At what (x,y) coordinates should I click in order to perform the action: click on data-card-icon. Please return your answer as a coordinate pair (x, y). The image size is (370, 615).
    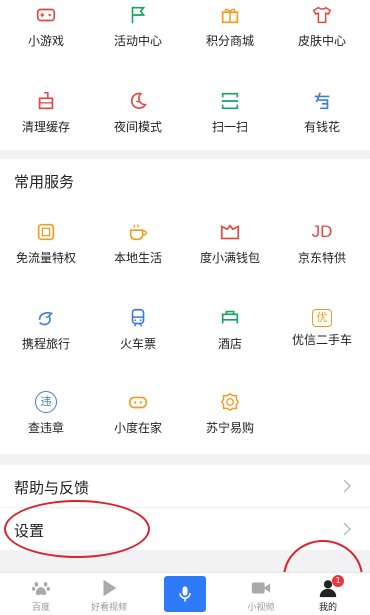
    Looking at the image, I should click on (46, 232).